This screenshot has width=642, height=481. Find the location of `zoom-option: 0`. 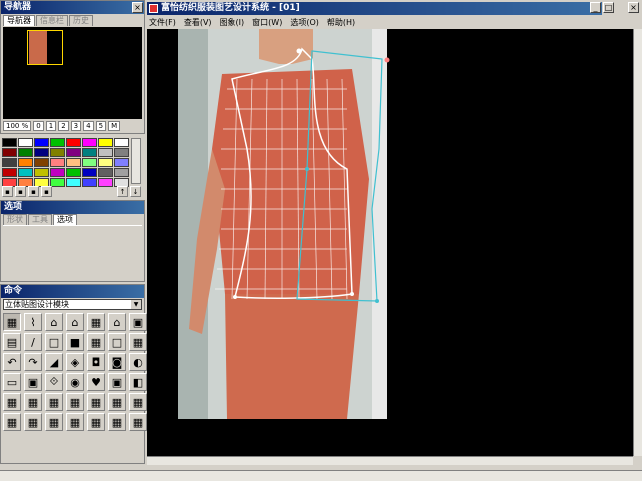

zoom-option: 0 is located at coordinates (38, 126).